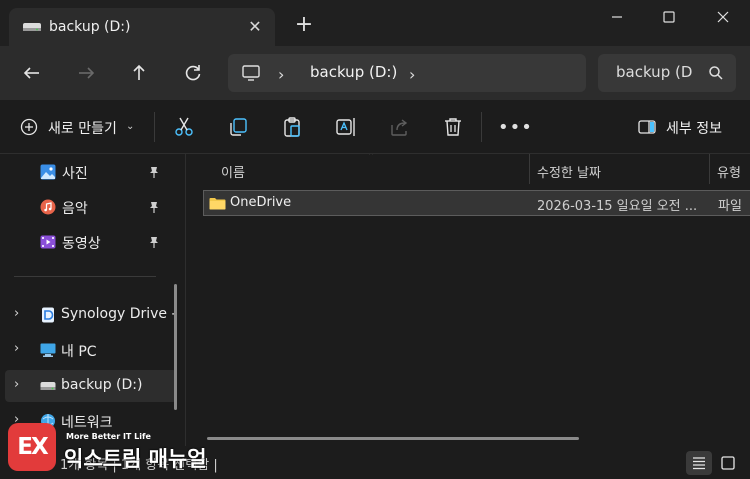  What do you see at coordinates (716, 73) in the screenshot?
I see `search-icon` at bounding box center [716, 73].